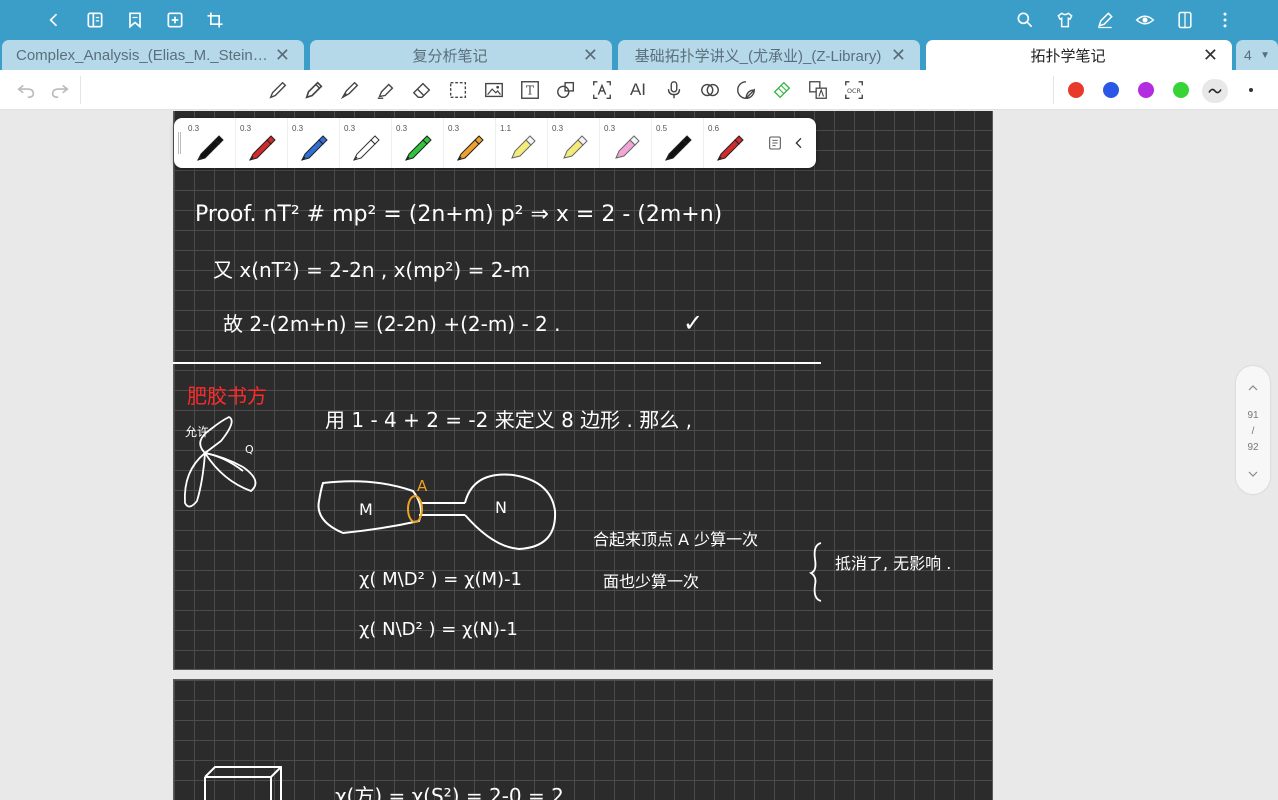 Image resolution: width=1278 pixels, height=800 pixels. I want to click on pen-preset: 0.6, so click(729, 143).